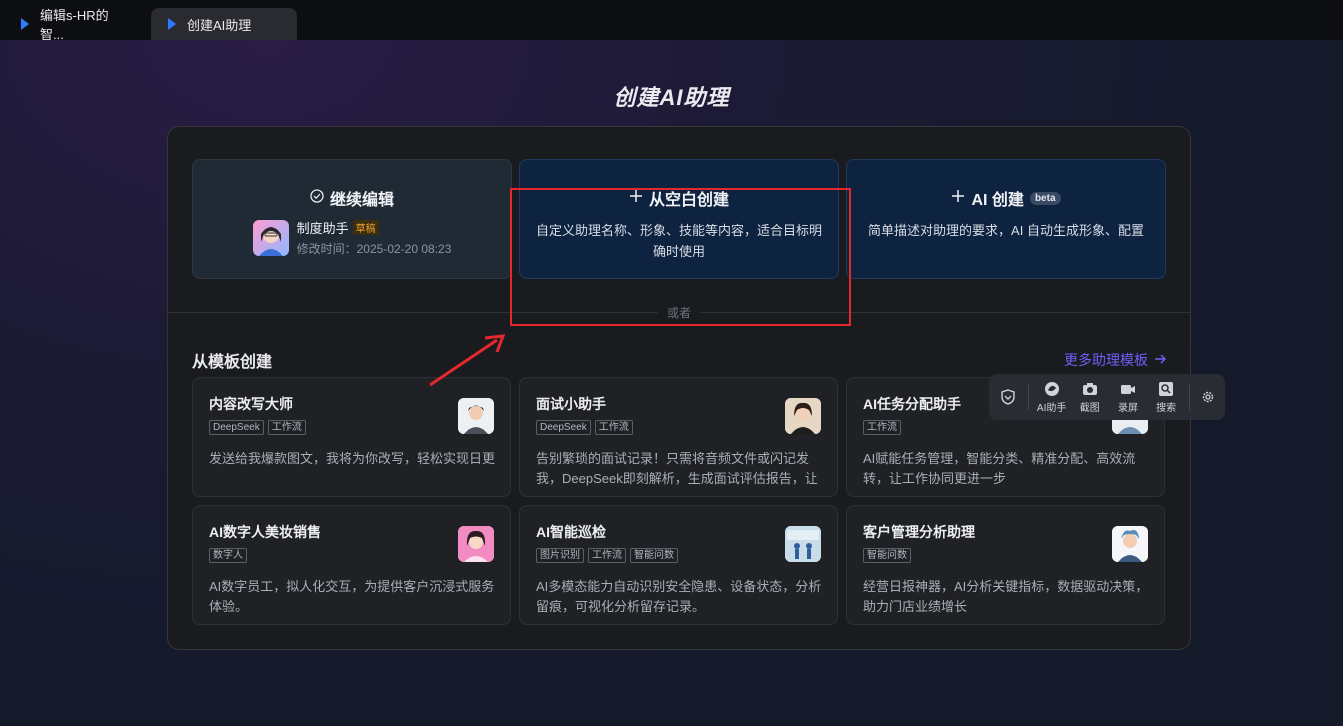  Describe the element at coordinates (322, 228) in the screenshot. I see `draft-name: 制度助手` at that location.